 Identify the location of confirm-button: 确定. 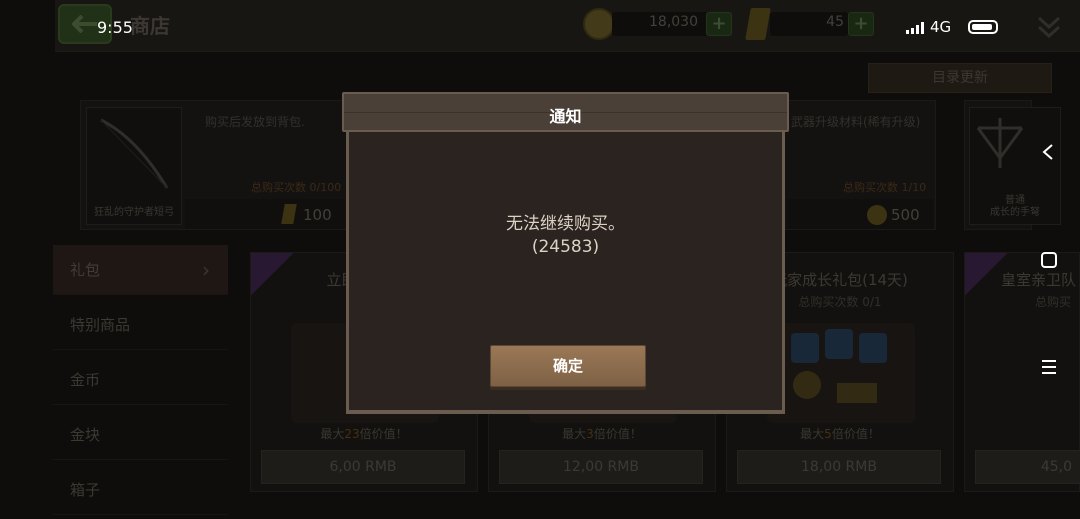
(568, 366).